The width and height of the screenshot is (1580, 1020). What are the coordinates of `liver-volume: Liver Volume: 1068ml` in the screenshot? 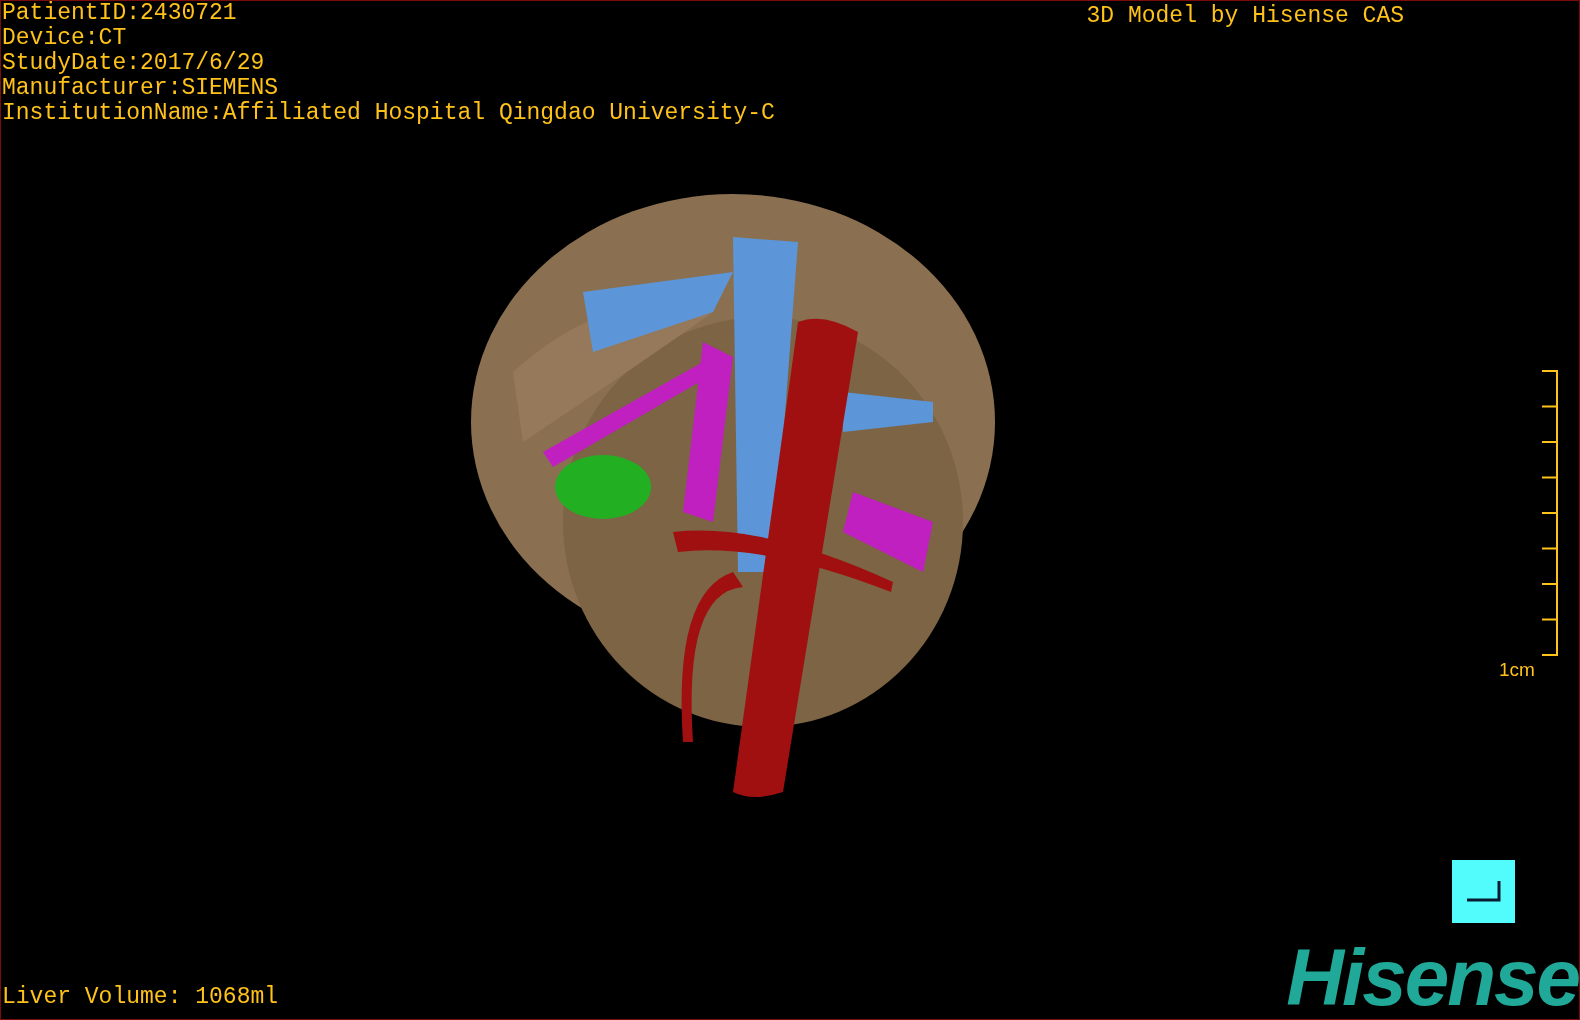 It's located at (140, 997).